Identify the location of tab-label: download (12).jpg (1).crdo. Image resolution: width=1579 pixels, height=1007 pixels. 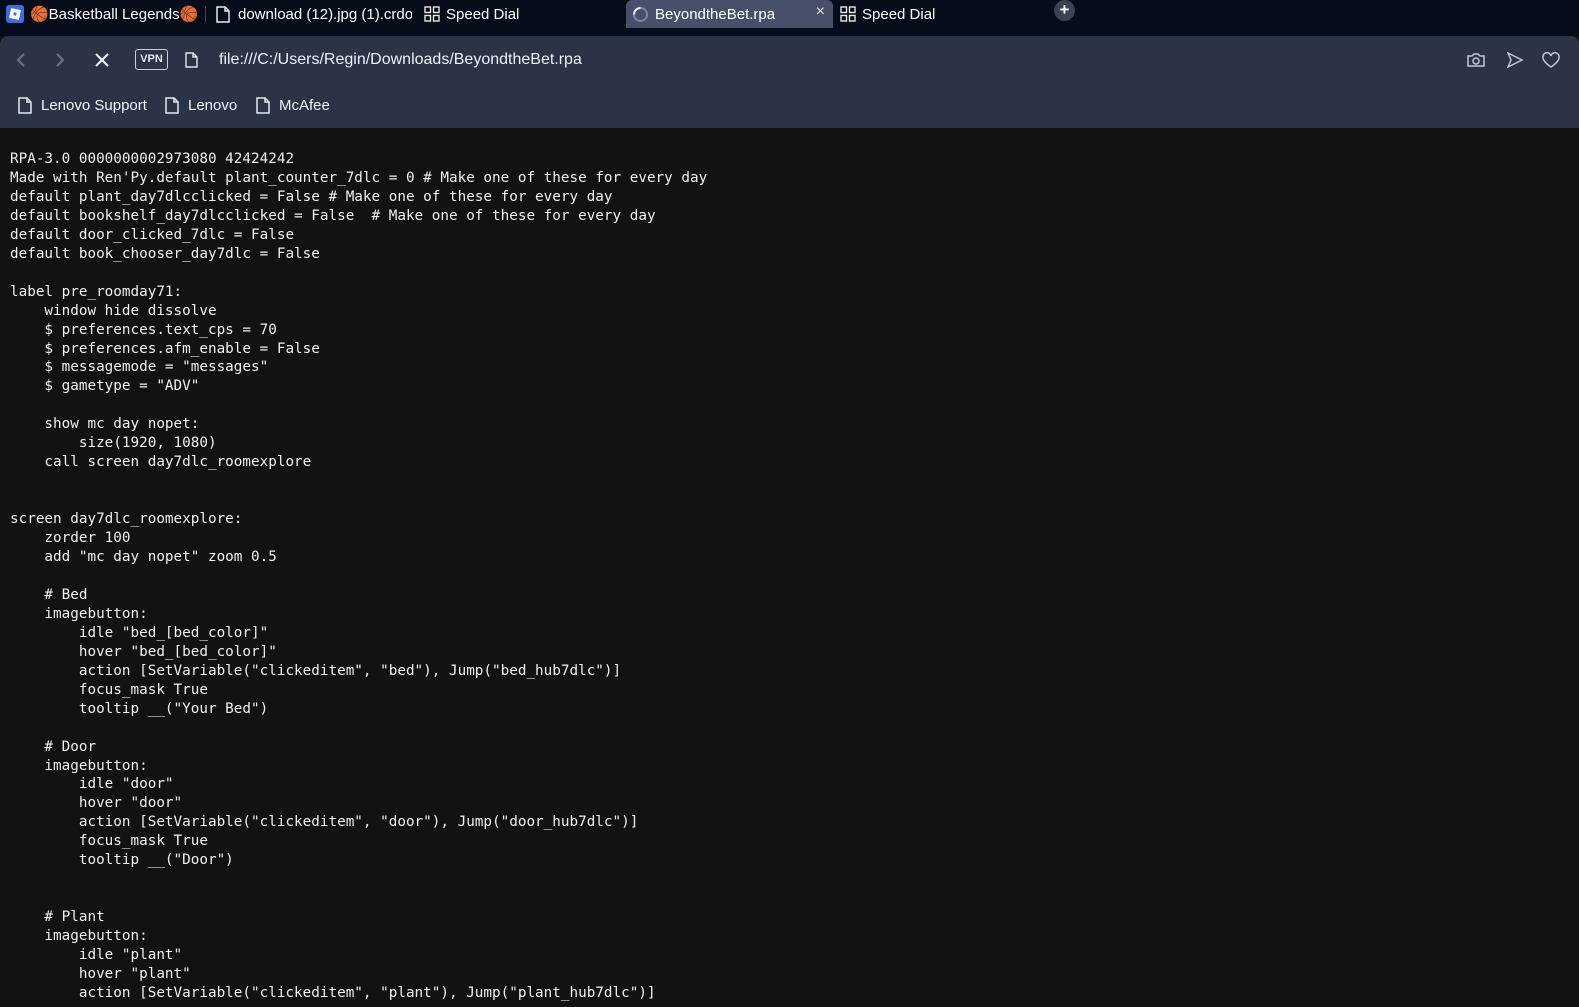
(325, 14).